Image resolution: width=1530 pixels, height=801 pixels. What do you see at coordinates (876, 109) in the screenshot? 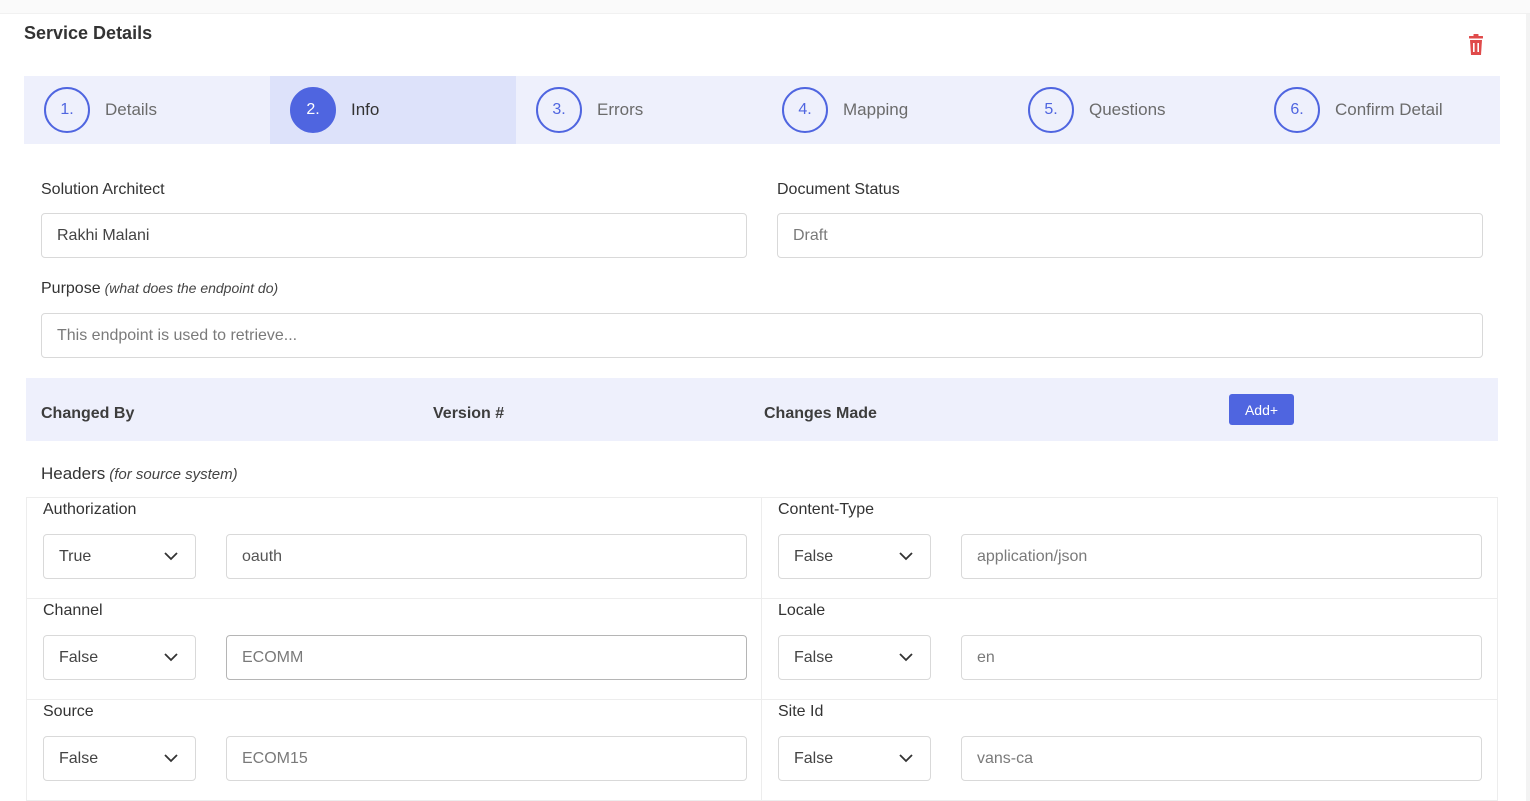
I see `step-label: Mapping` at bounding box center [876, 109].